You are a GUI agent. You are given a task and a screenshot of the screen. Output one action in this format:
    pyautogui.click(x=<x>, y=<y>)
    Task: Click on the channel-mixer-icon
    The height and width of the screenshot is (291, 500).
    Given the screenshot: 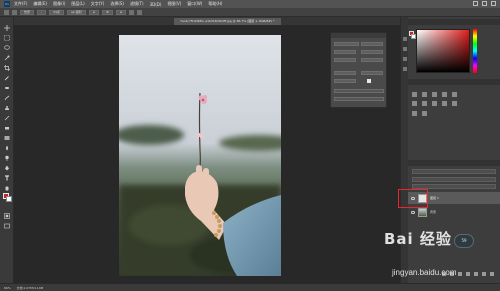 What is the action you would take?
    pyautogui.click(x=454, y=104)
    